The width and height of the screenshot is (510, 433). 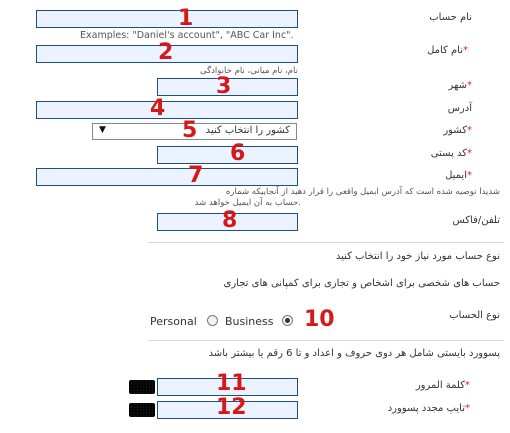 I want to click on account-type-label: نوع الحساب, so click(x=474, y=315).